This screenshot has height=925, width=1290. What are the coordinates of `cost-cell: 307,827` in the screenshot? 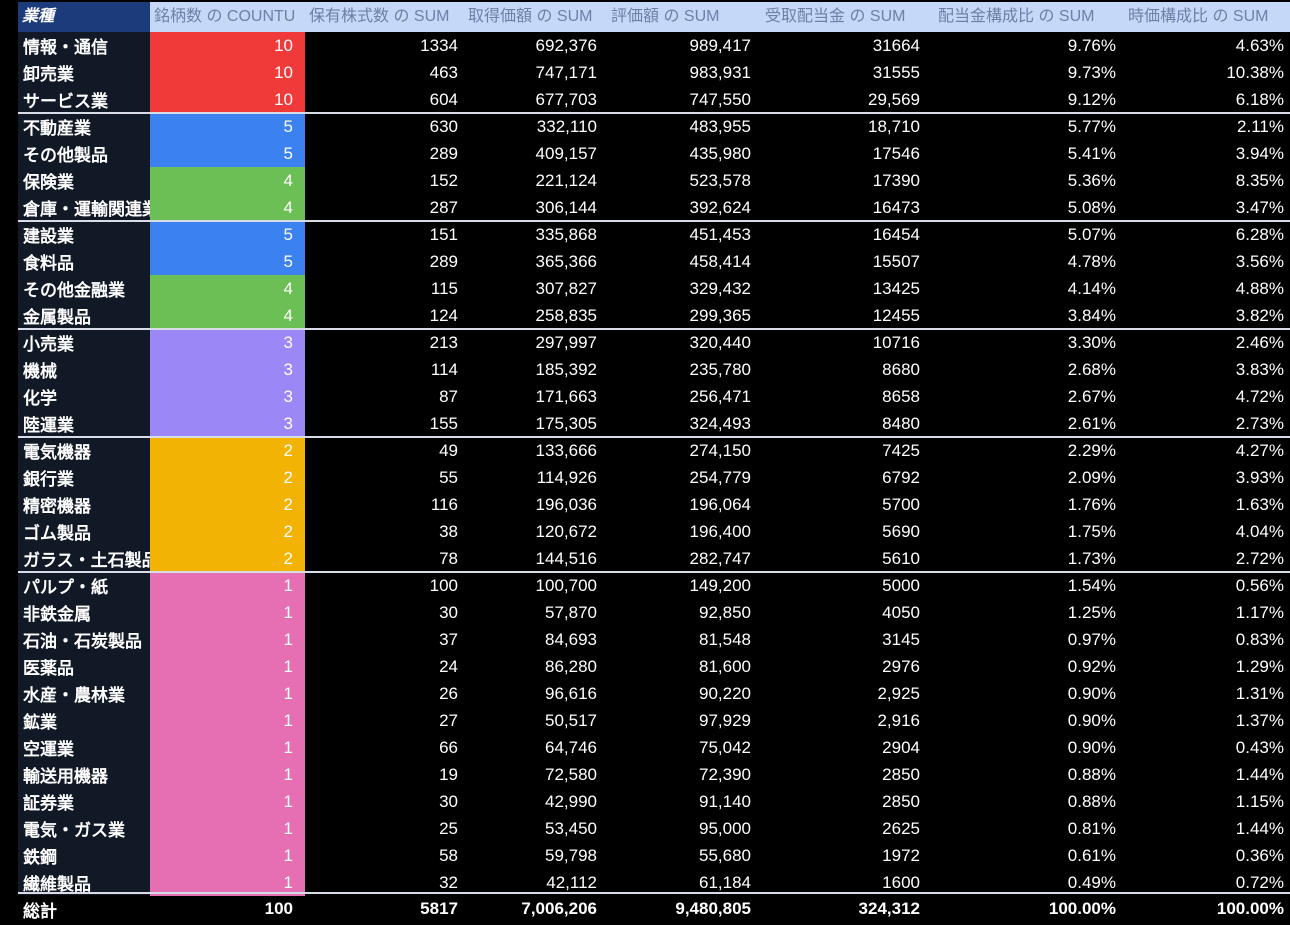 It's located at (535, 288).